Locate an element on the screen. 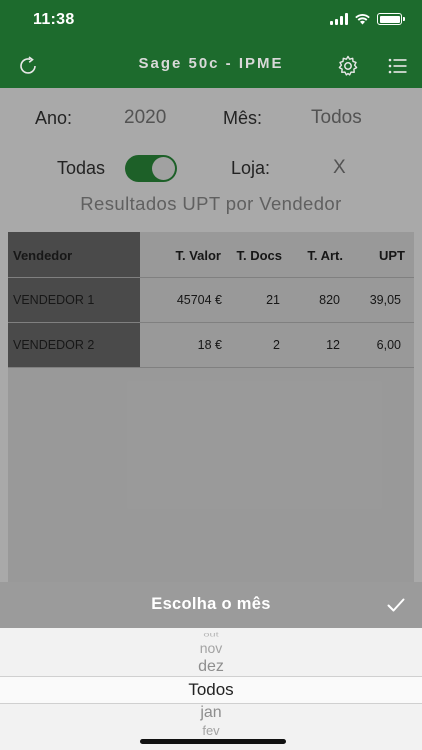 This screenshot has height=750, width=422. picker-item: jan is located at coordinates (211, 713).